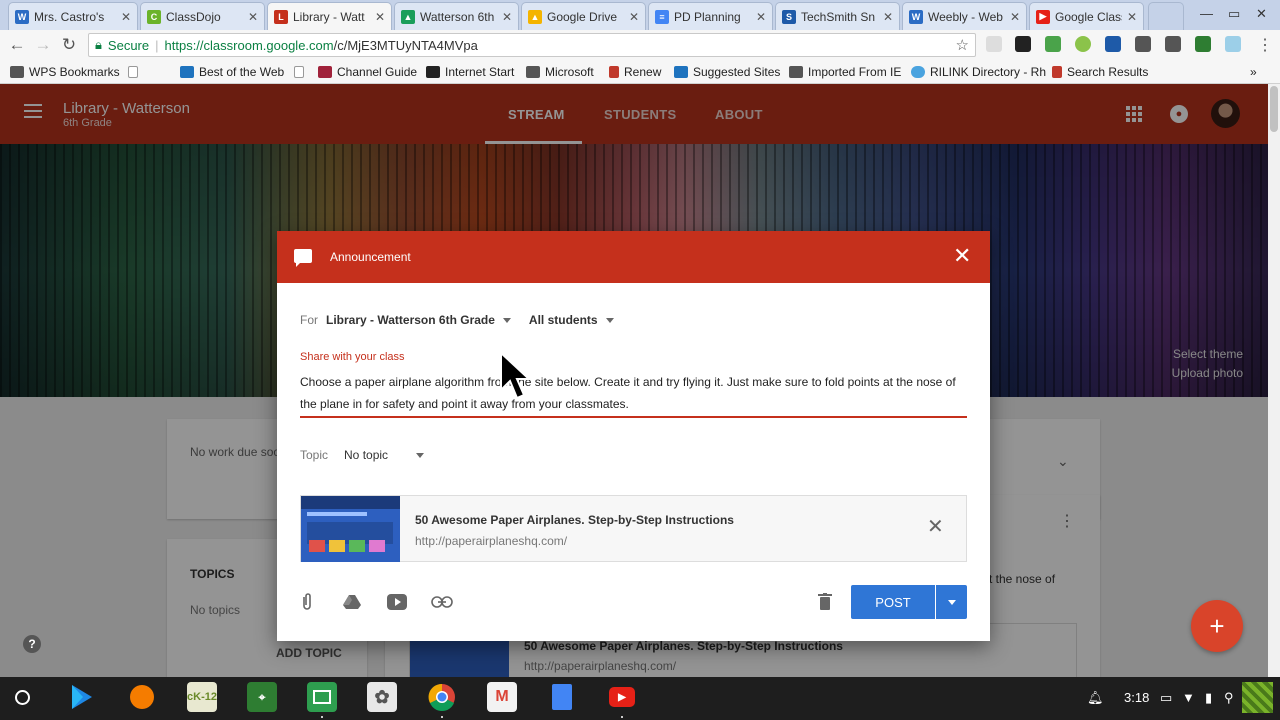  What do you see at coordinates (1136, 697) in the screenshot?
I see `clock: 3:18` at bounding box center [1136, 697].